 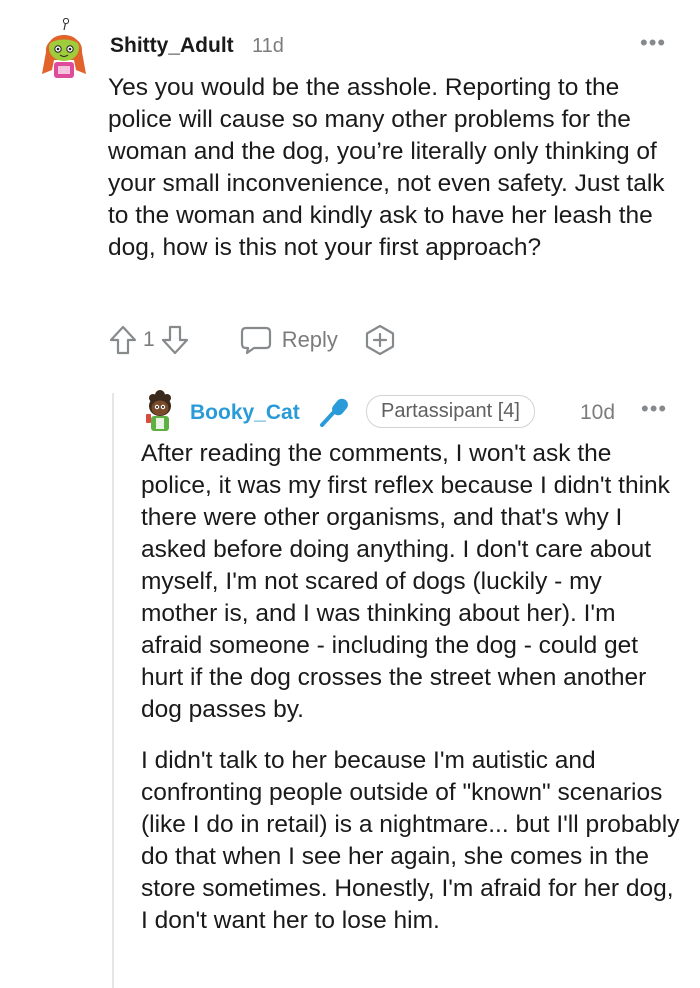 What do you see at coordinates (334, 412) in the screenshot?
I see `microphone-icon` at bounding box center [334, 412].